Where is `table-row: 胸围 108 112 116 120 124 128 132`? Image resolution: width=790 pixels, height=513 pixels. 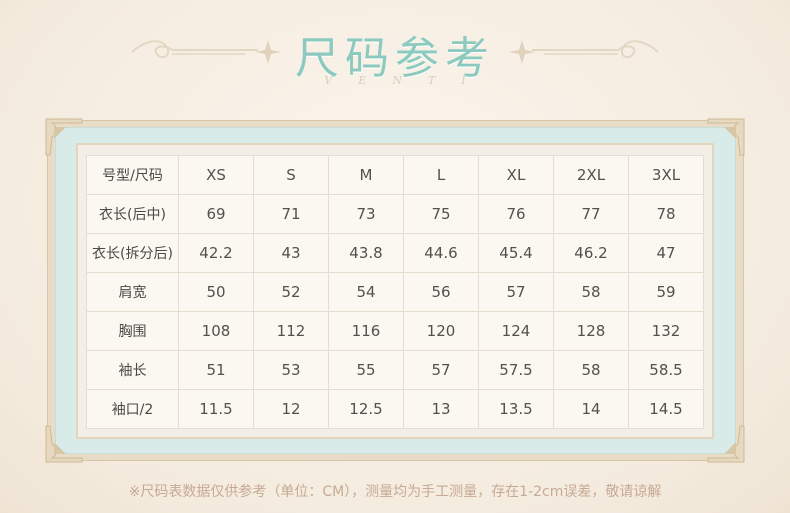
table-row: 胸围 108 112 116 120 124 128 132 is located at coordinates (395, 331).